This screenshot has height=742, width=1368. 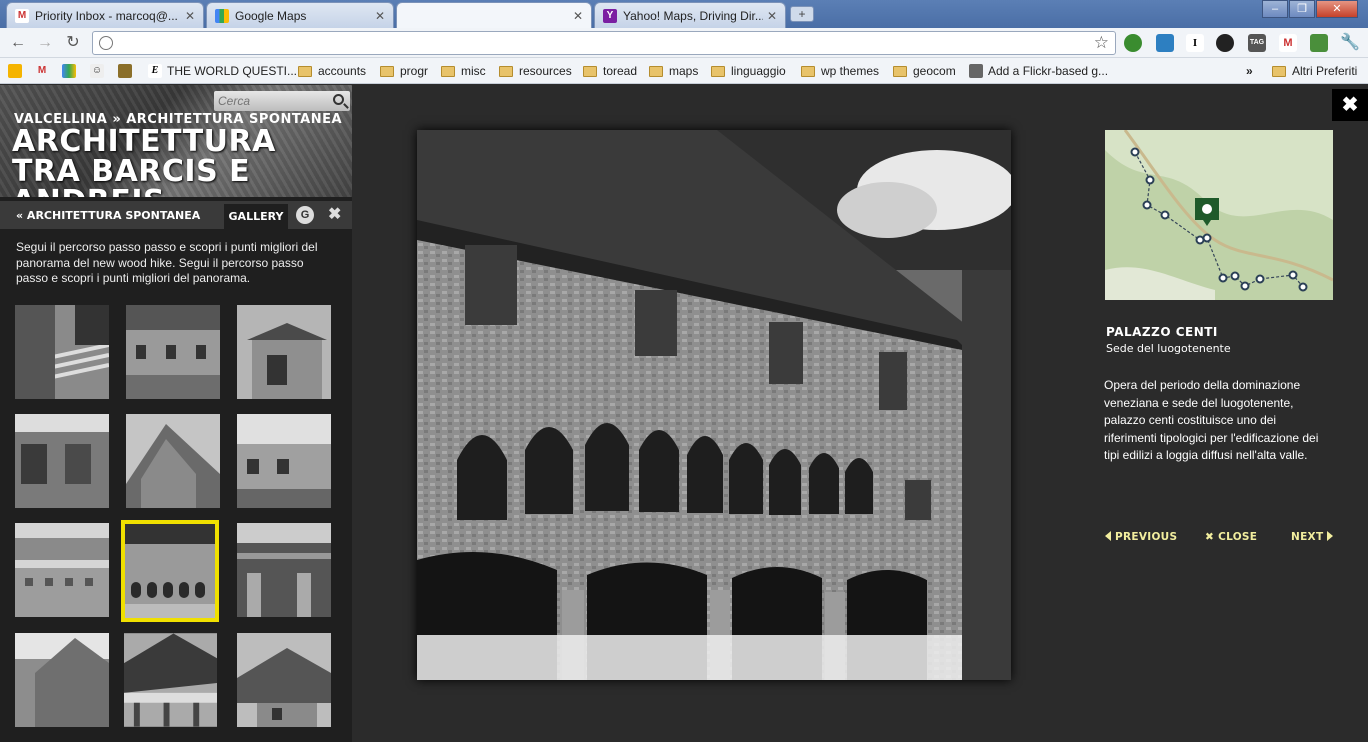 What do you see at coordinates (1350, 105) in the screenshot?
I see `lightbox-close-button: ✖` at bounding box center [1350, 105].